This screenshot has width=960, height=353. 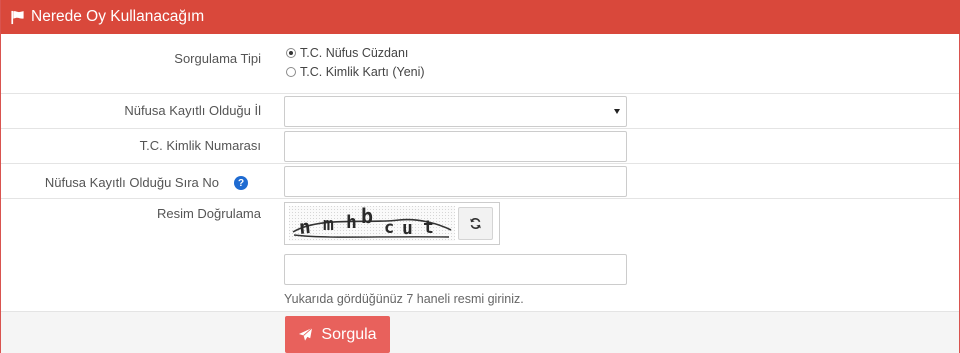 What do you see at coordinates (480, 332) in the screenshot?
I see `form-footer` at bounding box center [480, 332].